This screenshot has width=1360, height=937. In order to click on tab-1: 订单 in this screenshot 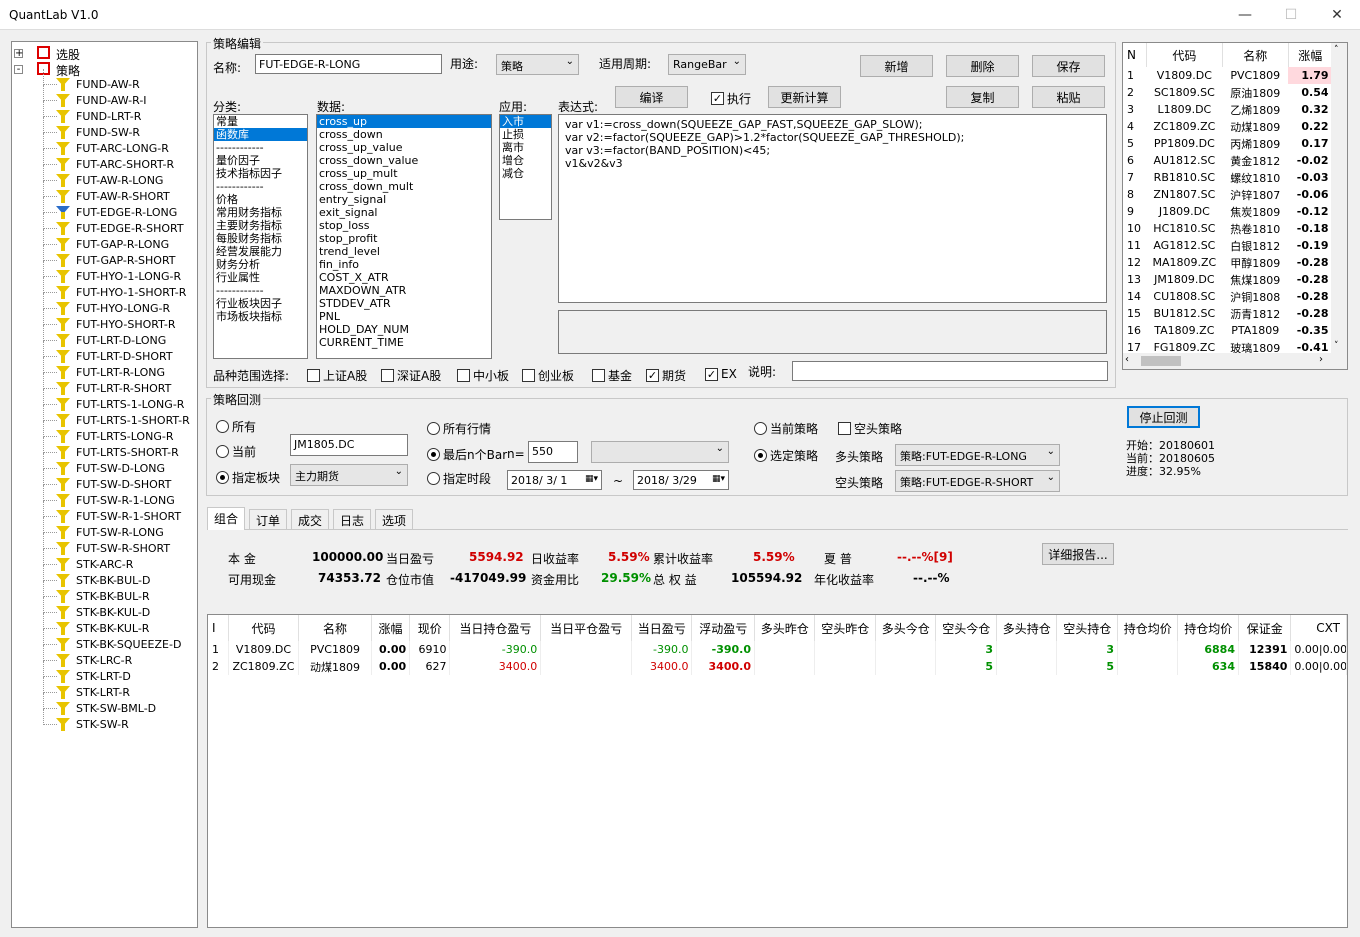, I will do `click(268, 519)`.